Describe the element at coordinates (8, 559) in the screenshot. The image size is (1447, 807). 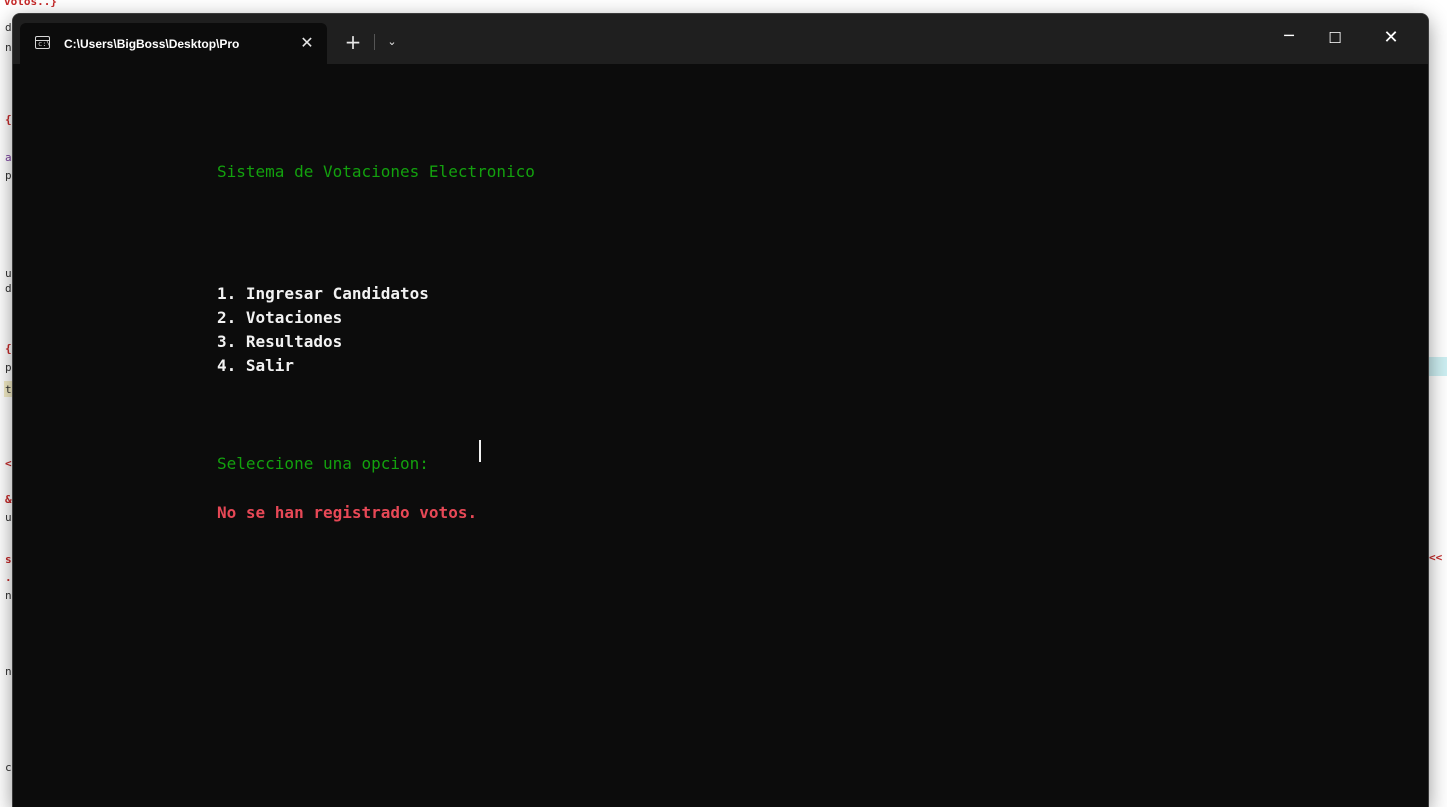
I see `background-code-fragment: s` at that location.